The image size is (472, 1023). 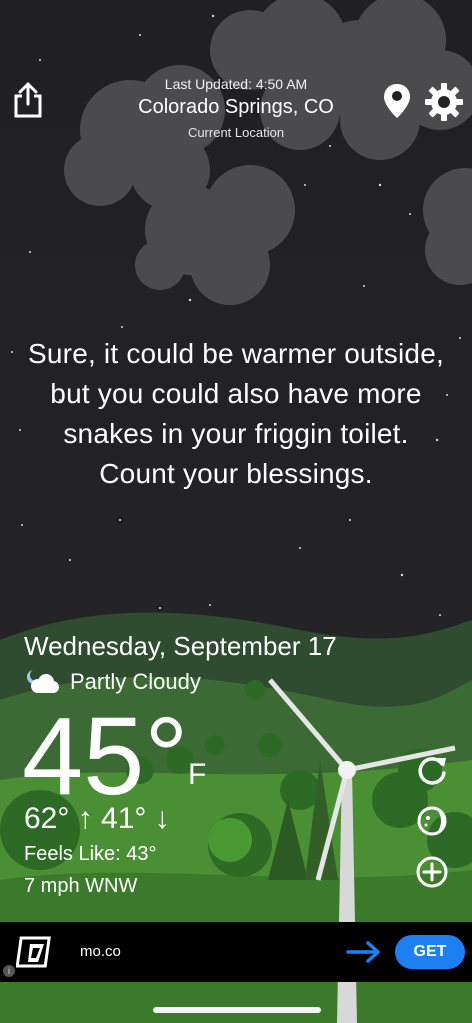 I want to click on ad-info-icon: i, so click(x=9, y=971).